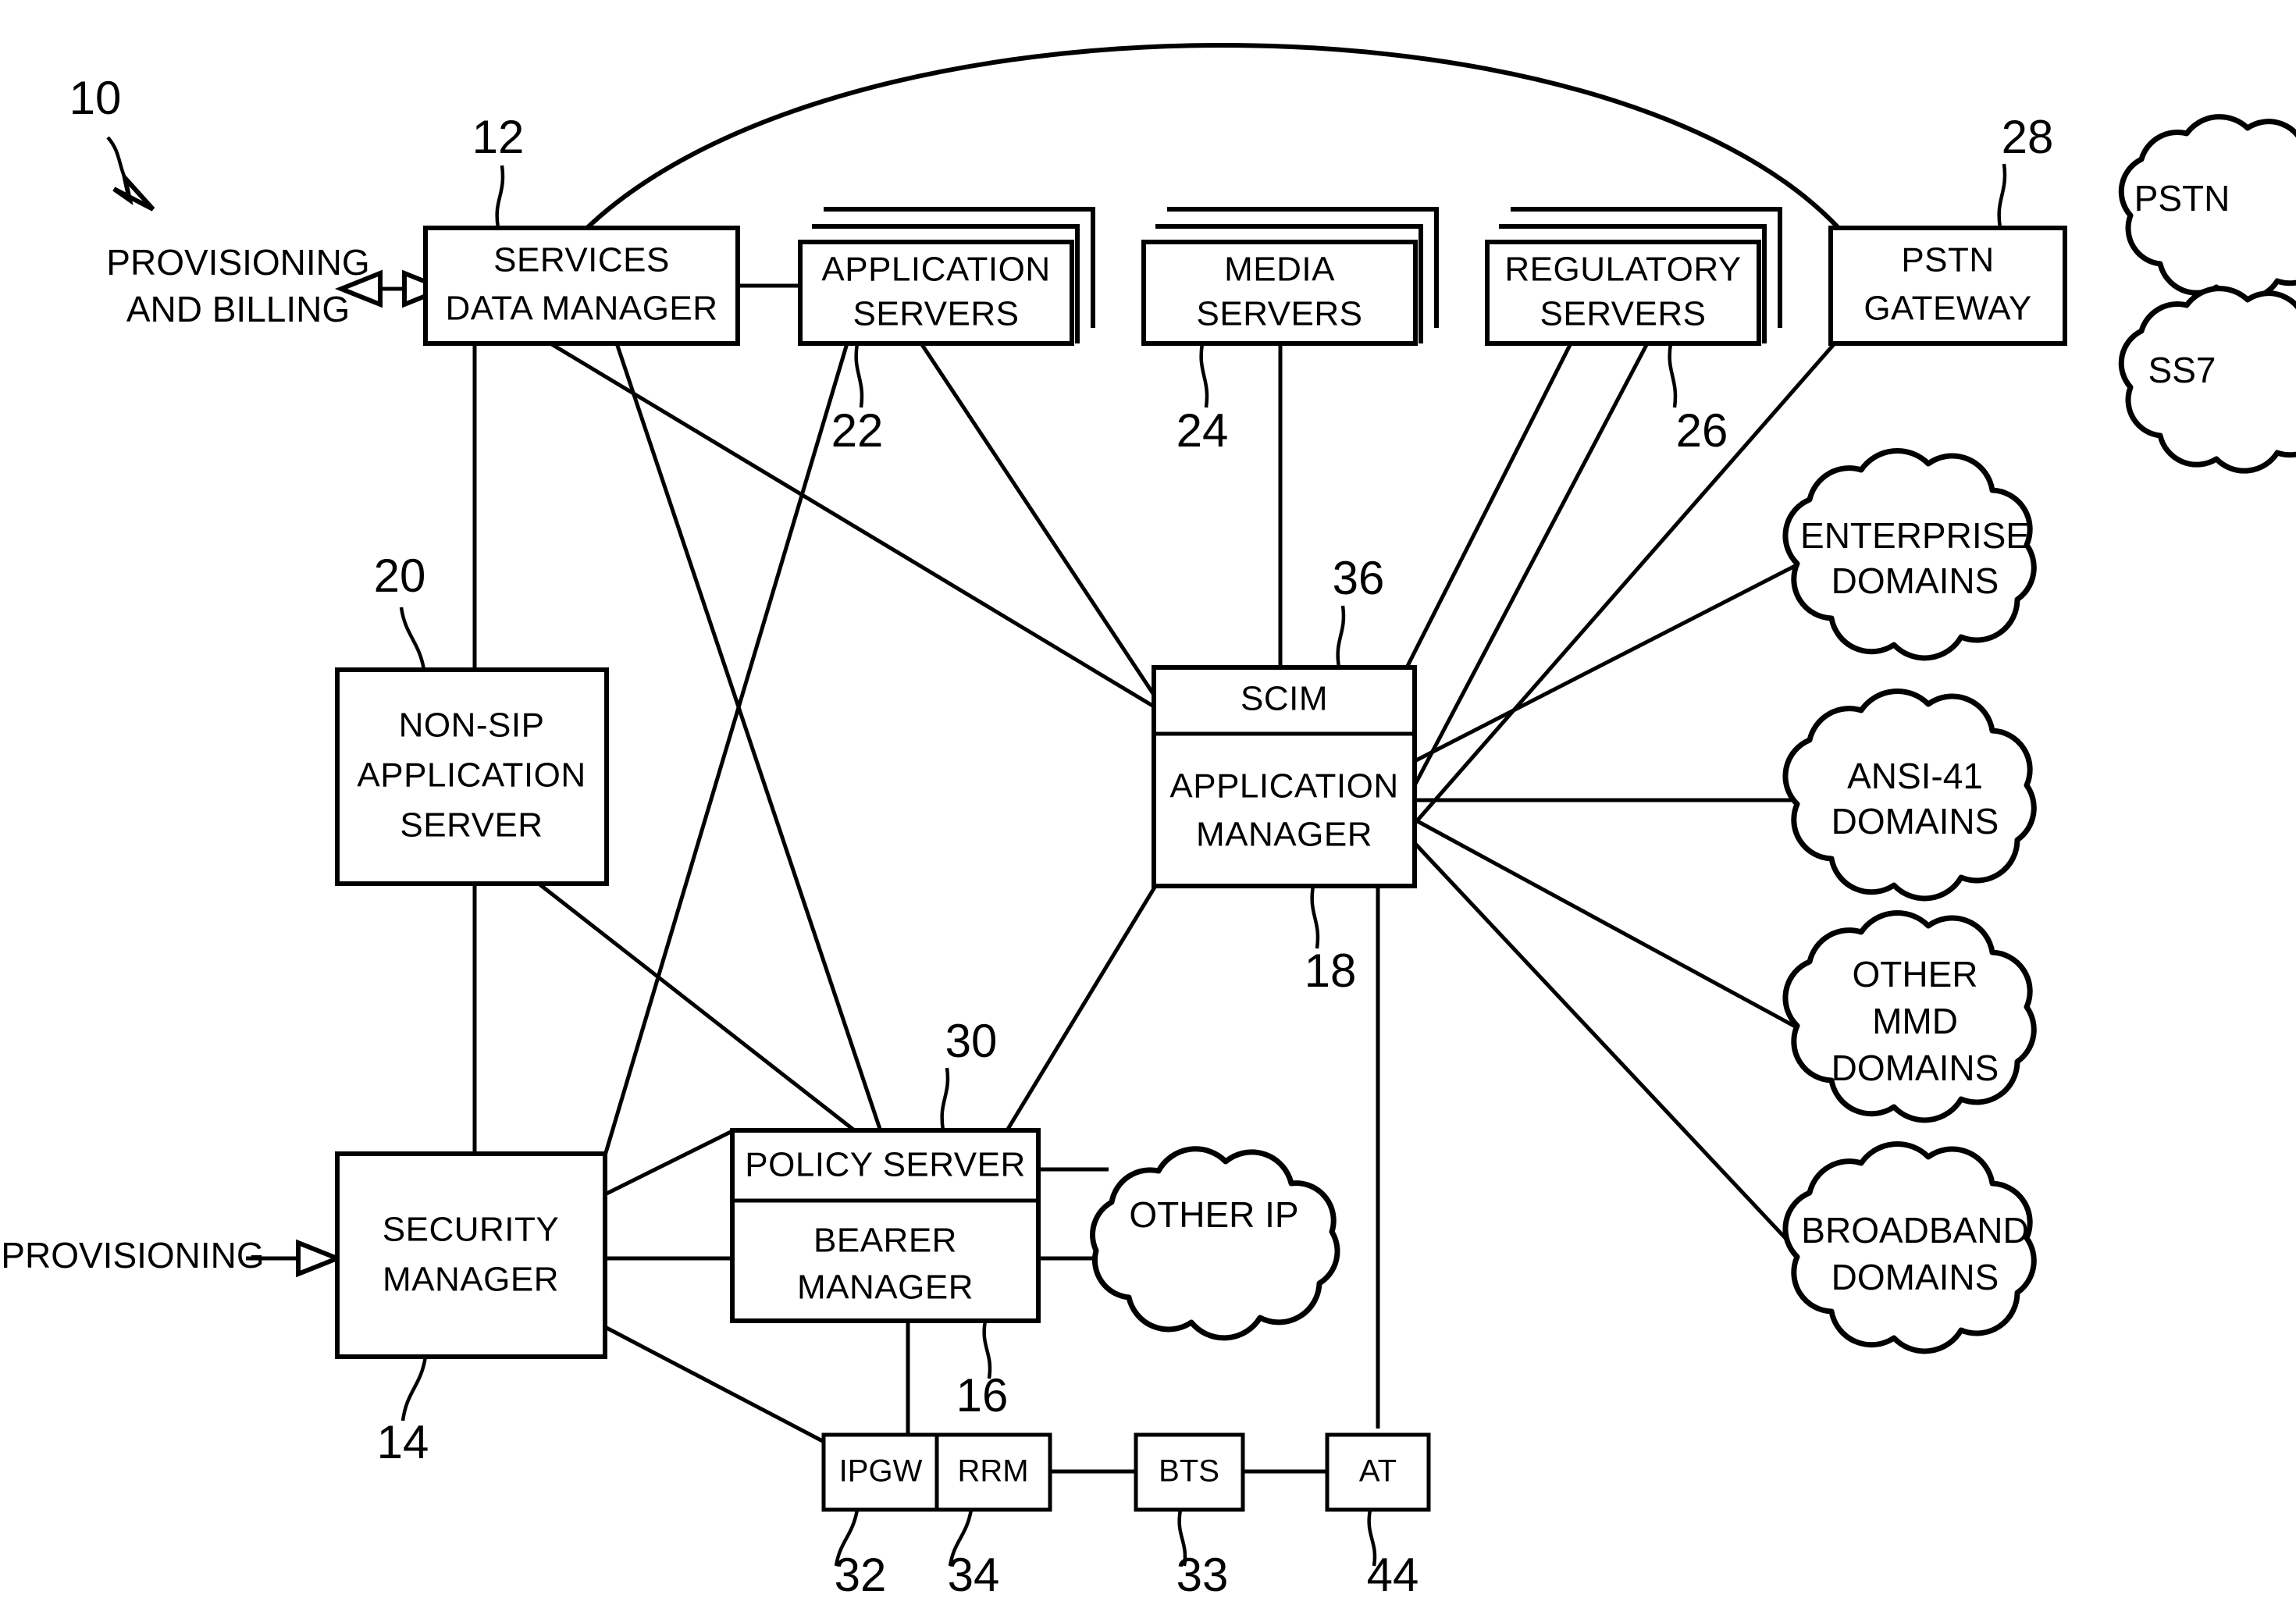 This screenshot has height=1619, width=2296. What do you see at coordinates (1488, 505) in the screenshot?
I see `link-regulatory-servers-to-app-manager` at bounding box center [1488, 505].